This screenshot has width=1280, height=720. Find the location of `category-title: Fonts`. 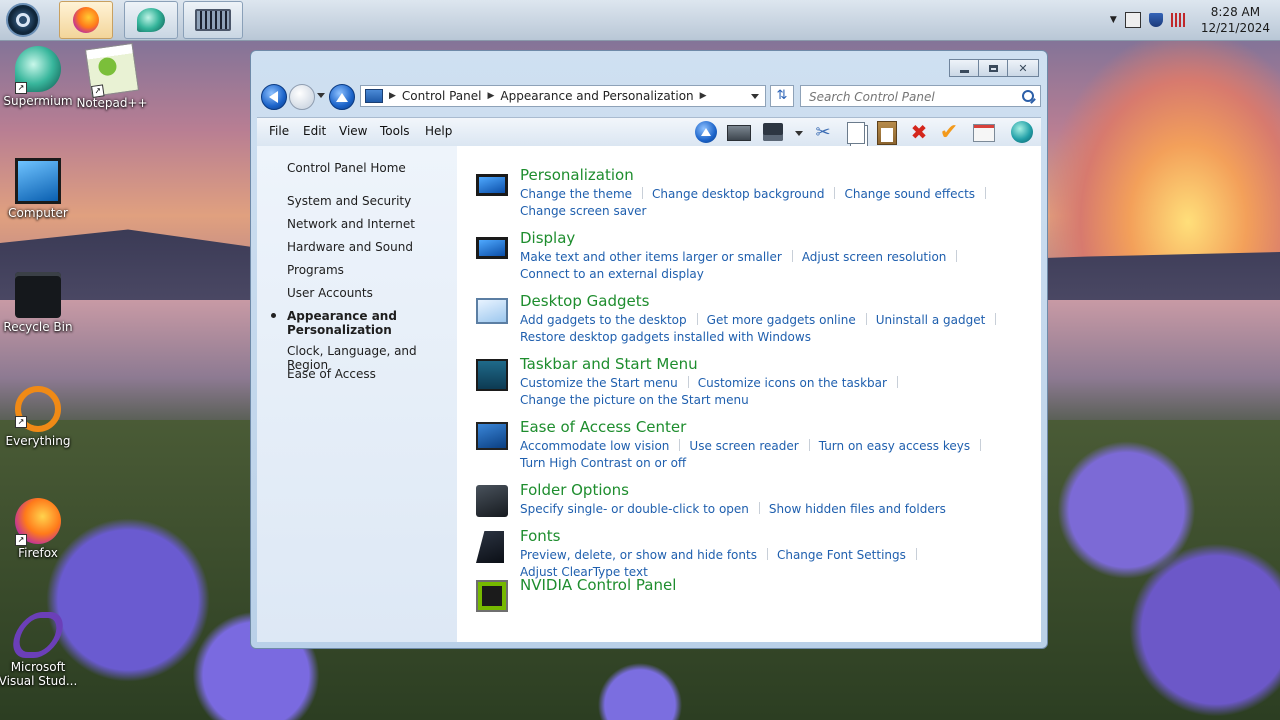

category-title: Fonts is located at coordinates (540, 536).